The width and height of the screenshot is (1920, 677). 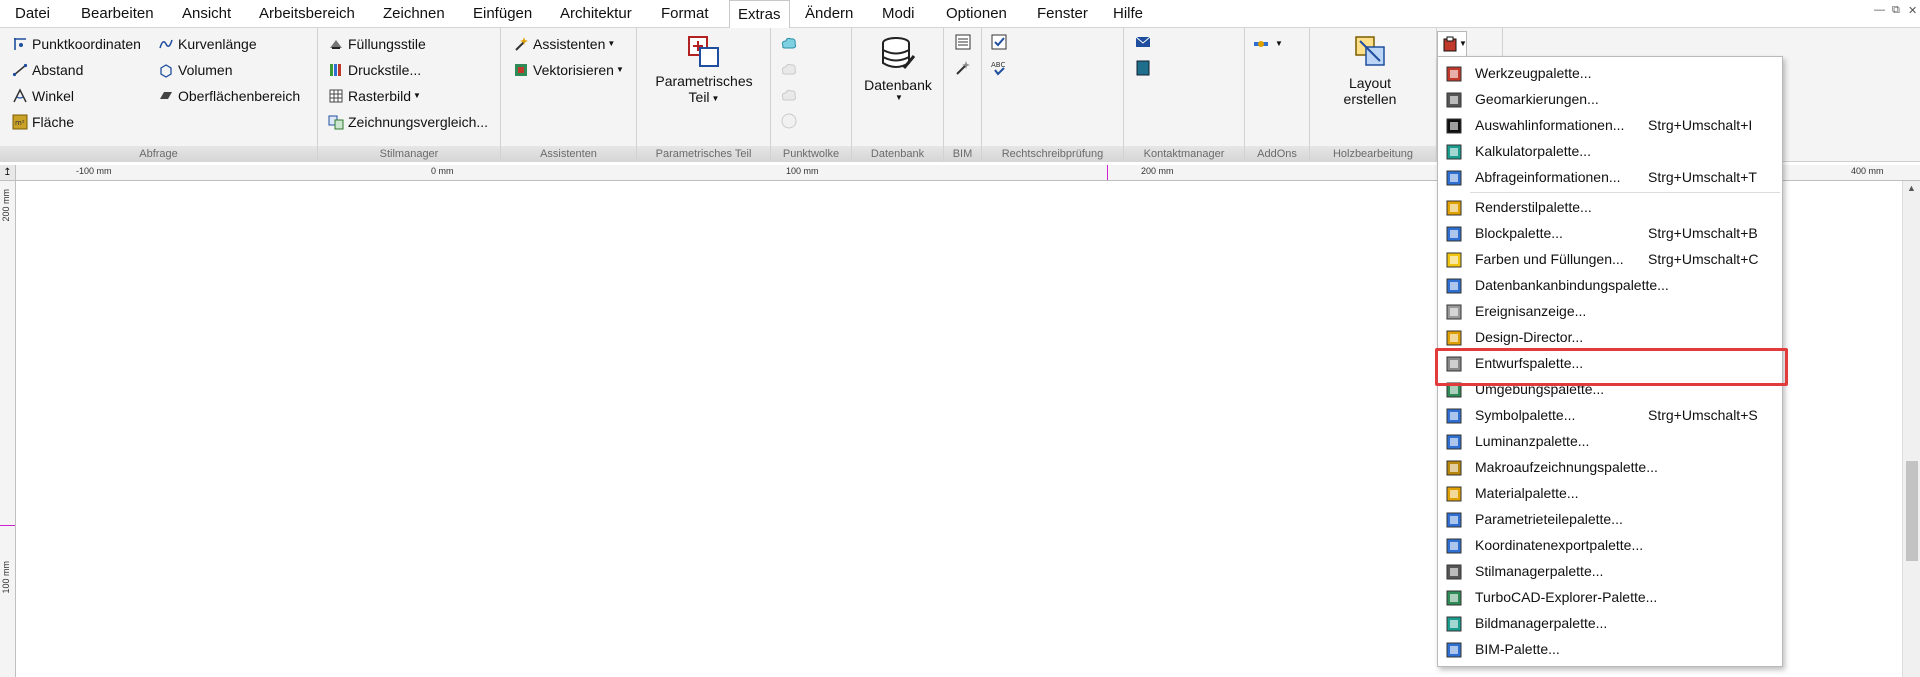 I want to click on vertical-scrollbar: ▲, so click(x=1911, y=429).